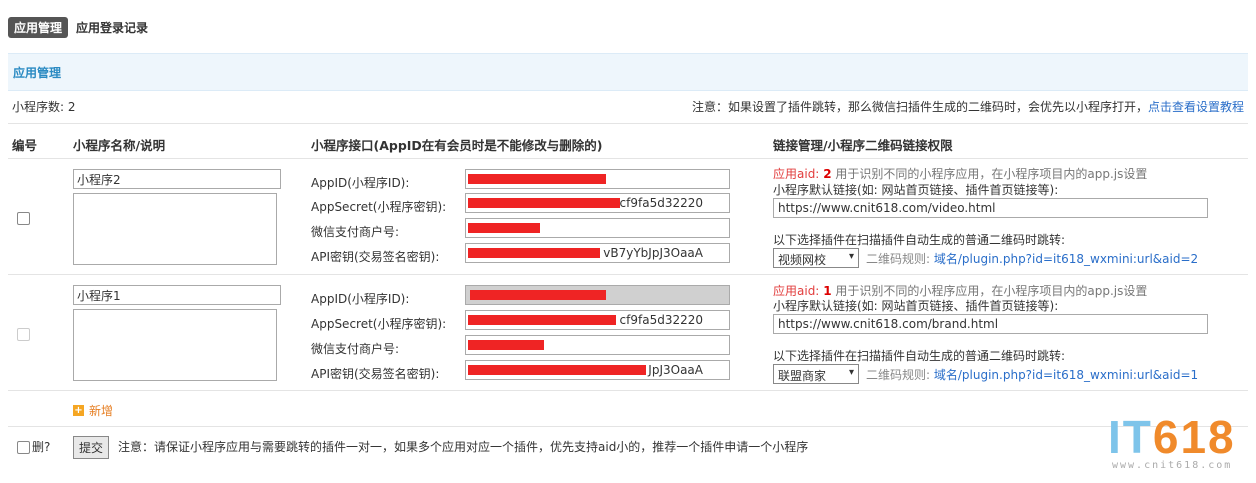 This screenshot has width=1256, height=483. What do you see at coordinates (23, 447) in the screenshot?
I see `delete-checkbox` at bounding box center [23, 447].